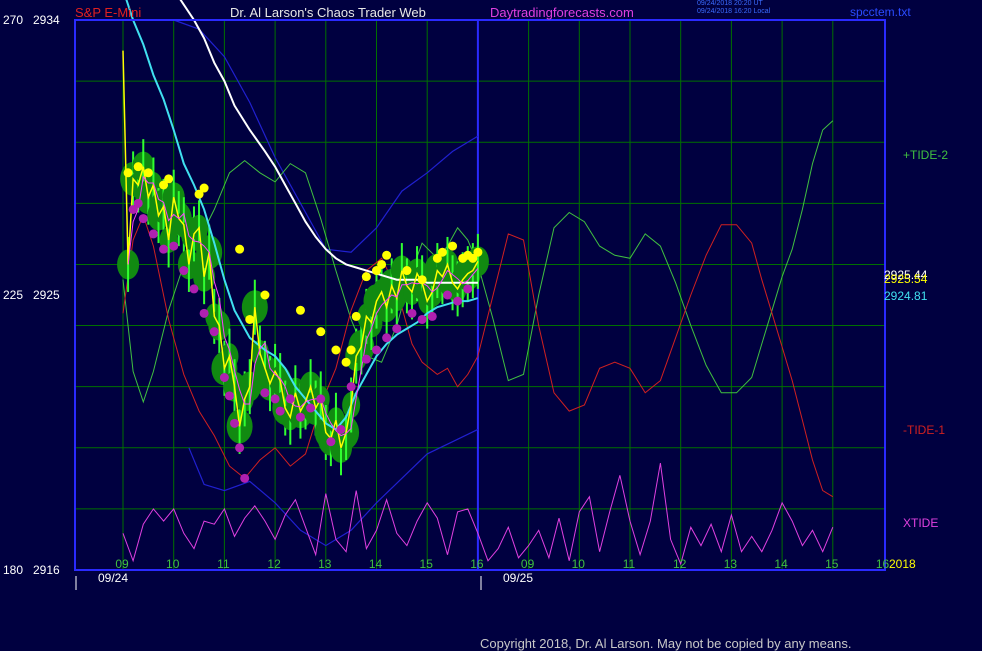  I want to click on site-title: Dr. Al Larson's Chaos Trader Web, so click(328, 12).